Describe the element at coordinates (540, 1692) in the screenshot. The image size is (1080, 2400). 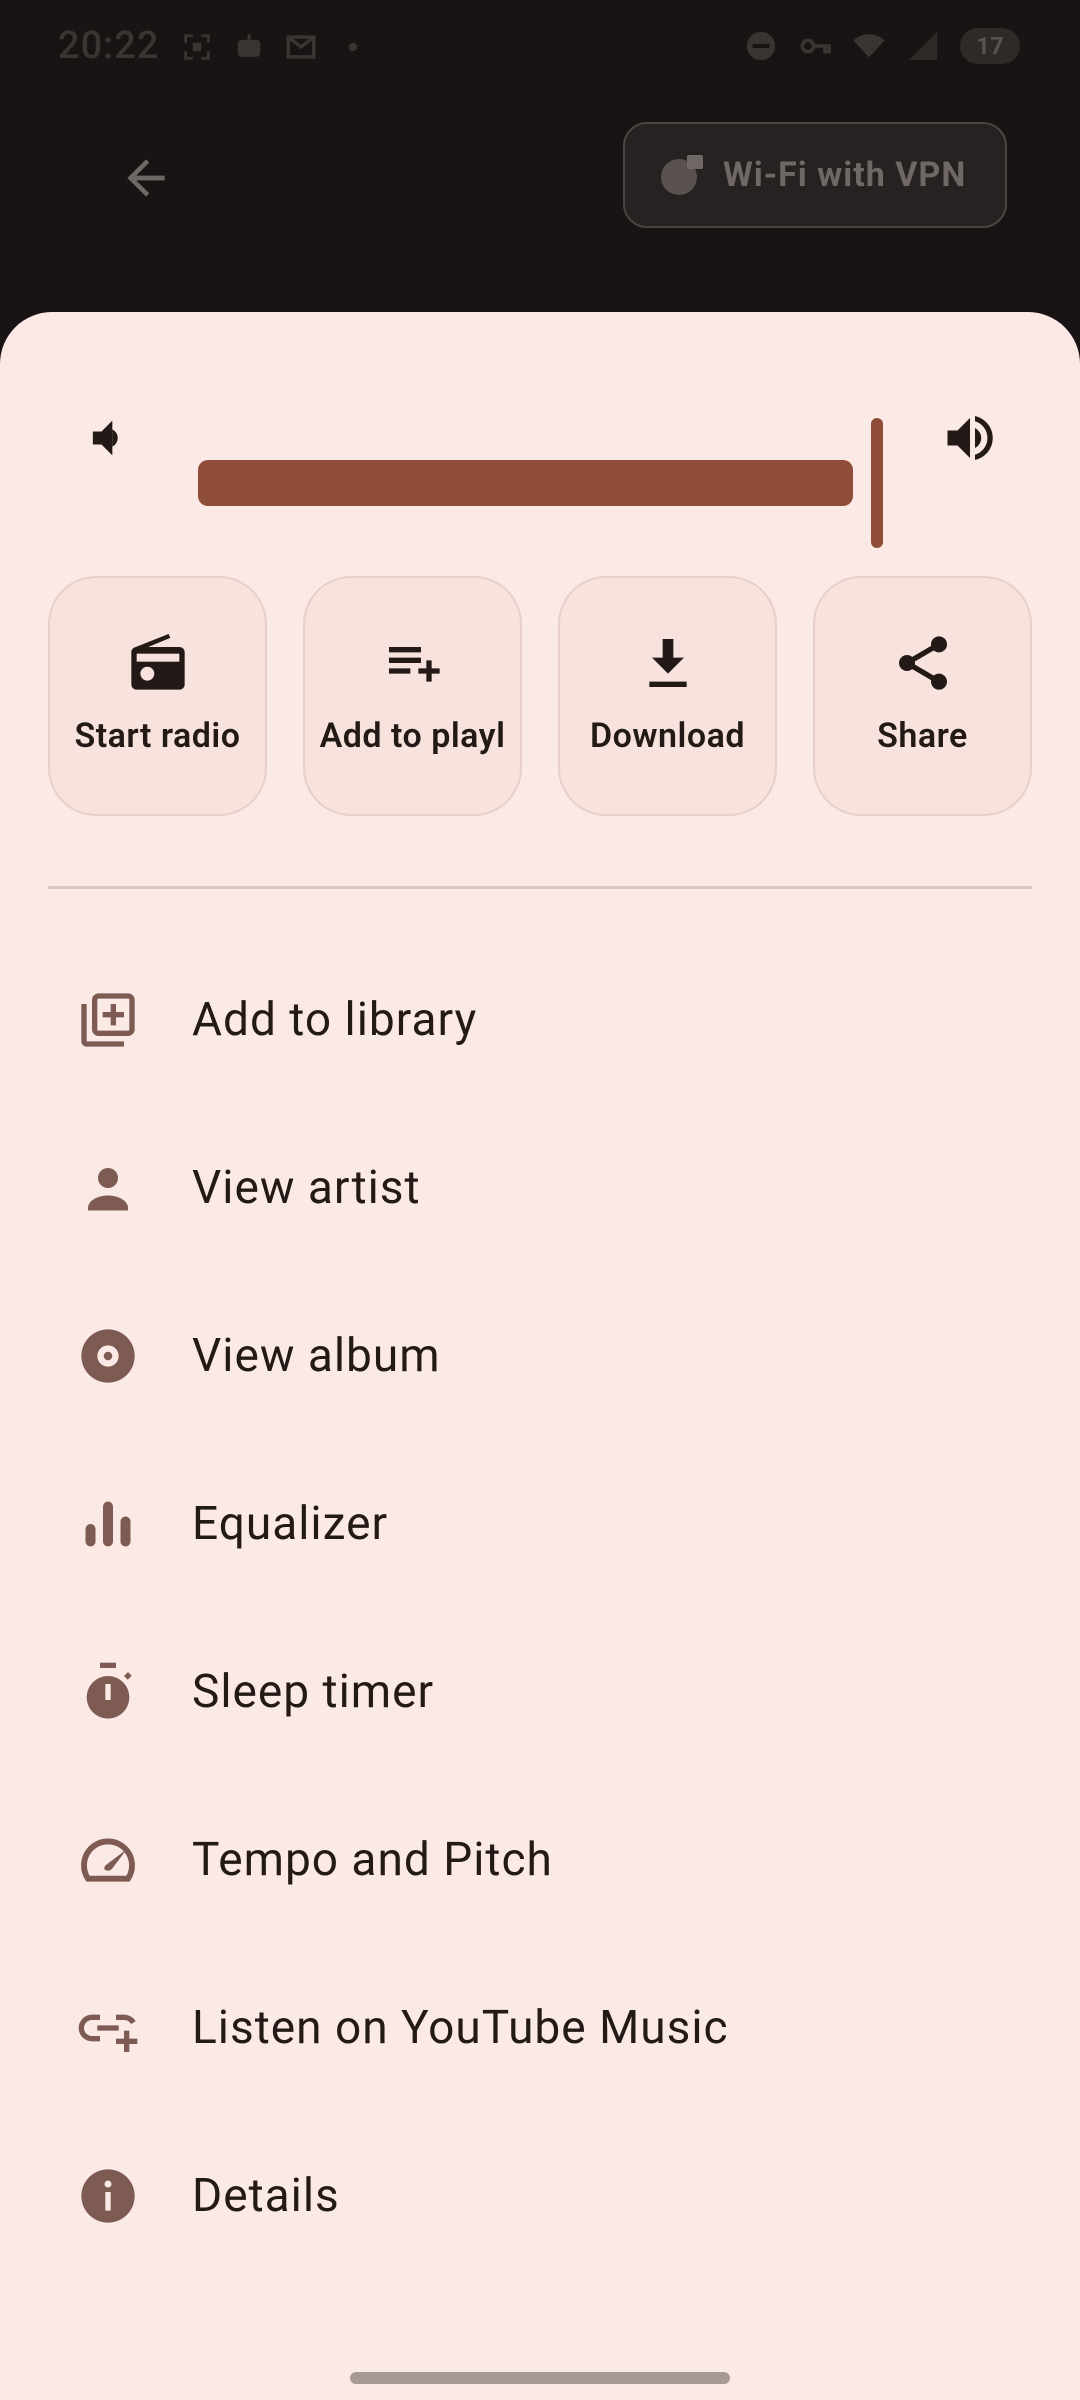
I see `menu-item-sleep-timer: Sleep timer` at that location.